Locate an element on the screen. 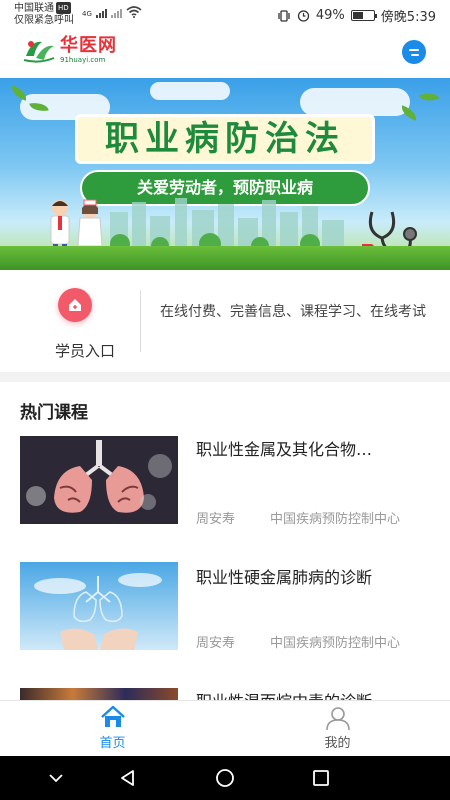 Image resolution: width=450 pixels, height=800 pixels. chevron-down-icon is located at coordinates (56, 778).